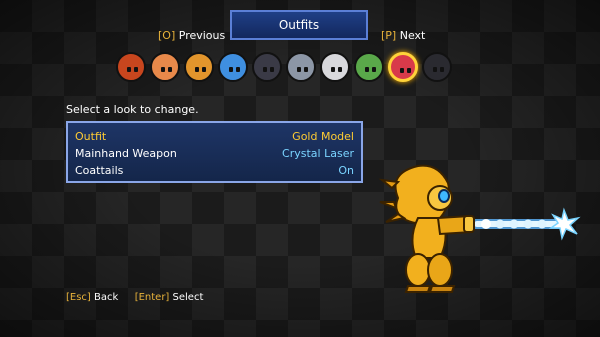 Image resolution: width=600 pixels, height=337 pixels. Describe the element at coordinates (214, 136) in the screenshot. I see `option-row-outfit: Outfit Gold Model` at that location.